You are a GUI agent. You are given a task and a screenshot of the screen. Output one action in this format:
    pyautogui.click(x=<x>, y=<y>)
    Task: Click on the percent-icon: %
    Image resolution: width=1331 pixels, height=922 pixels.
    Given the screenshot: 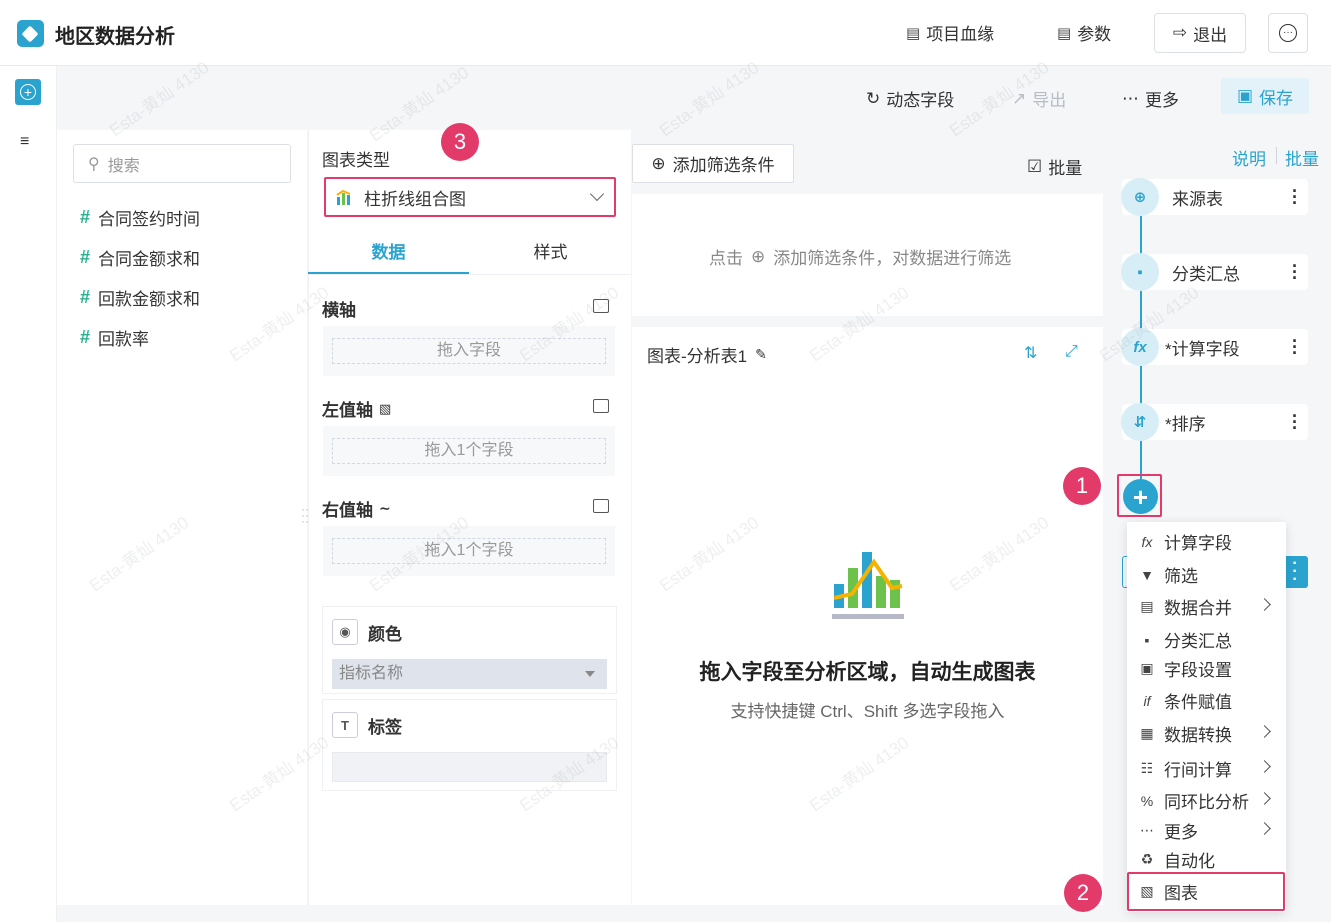 What is the action you would take?
    pyautogui.click(x=1147, y=800)
    